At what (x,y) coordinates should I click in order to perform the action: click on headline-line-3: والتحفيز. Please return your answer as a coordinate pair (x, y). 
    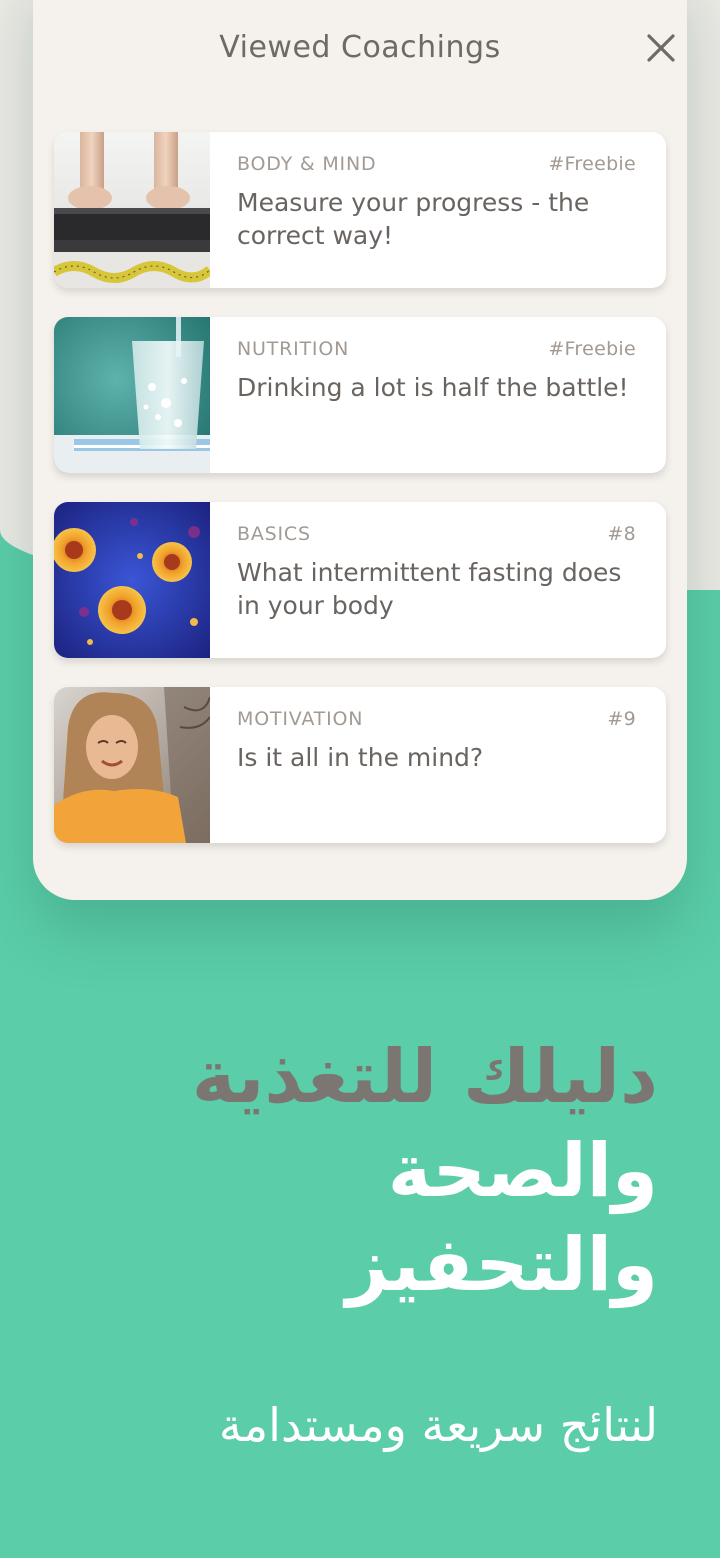
    Looking at the image, I should click on (501, 1265).